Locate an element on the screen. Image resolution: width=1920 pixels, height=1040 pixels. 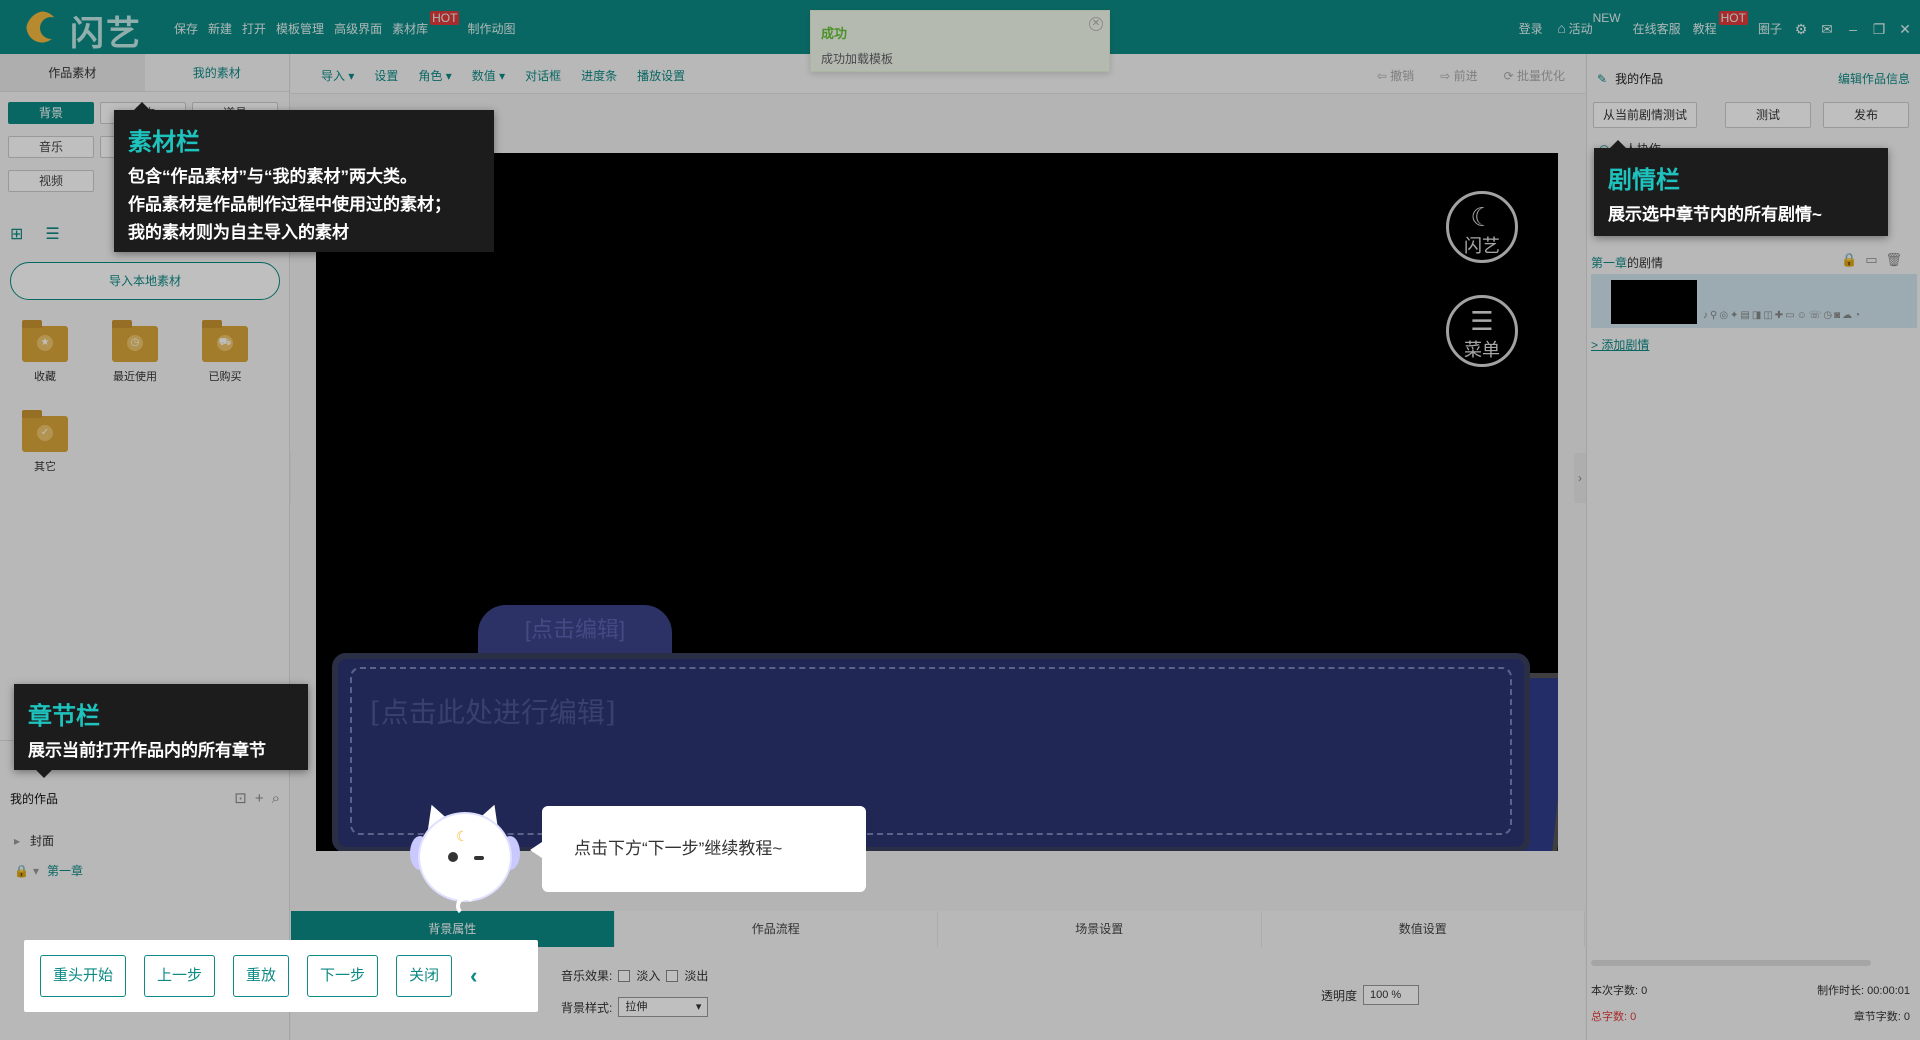
menu-template-manage: 模板管理 is located at coordinates (300, 28).